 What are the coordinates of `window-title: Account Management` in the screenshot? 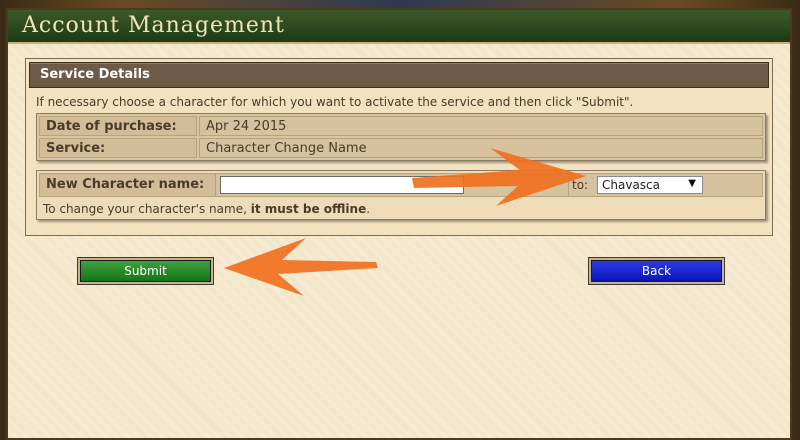 It's located at (153, 25).